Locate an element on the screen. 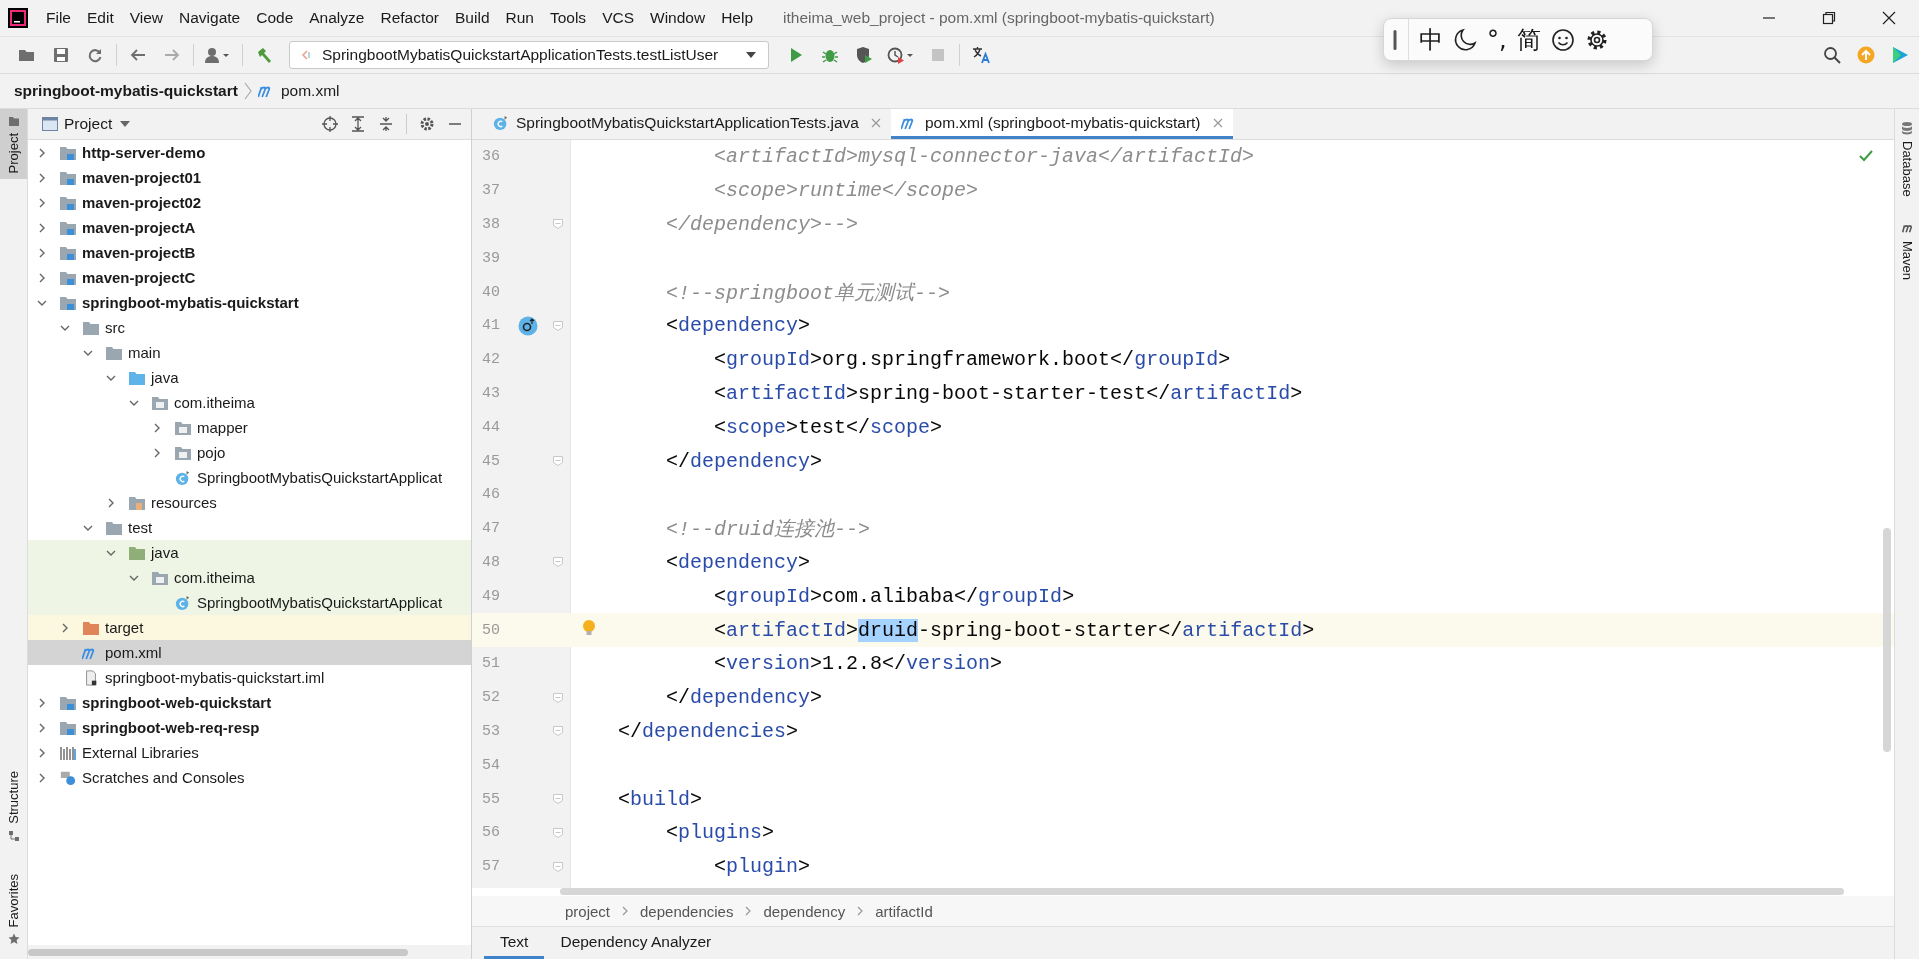 The width and height of the screenshot is (1919, 959). breadcrumb-item: artifactId is located at coordinates (904, 911).